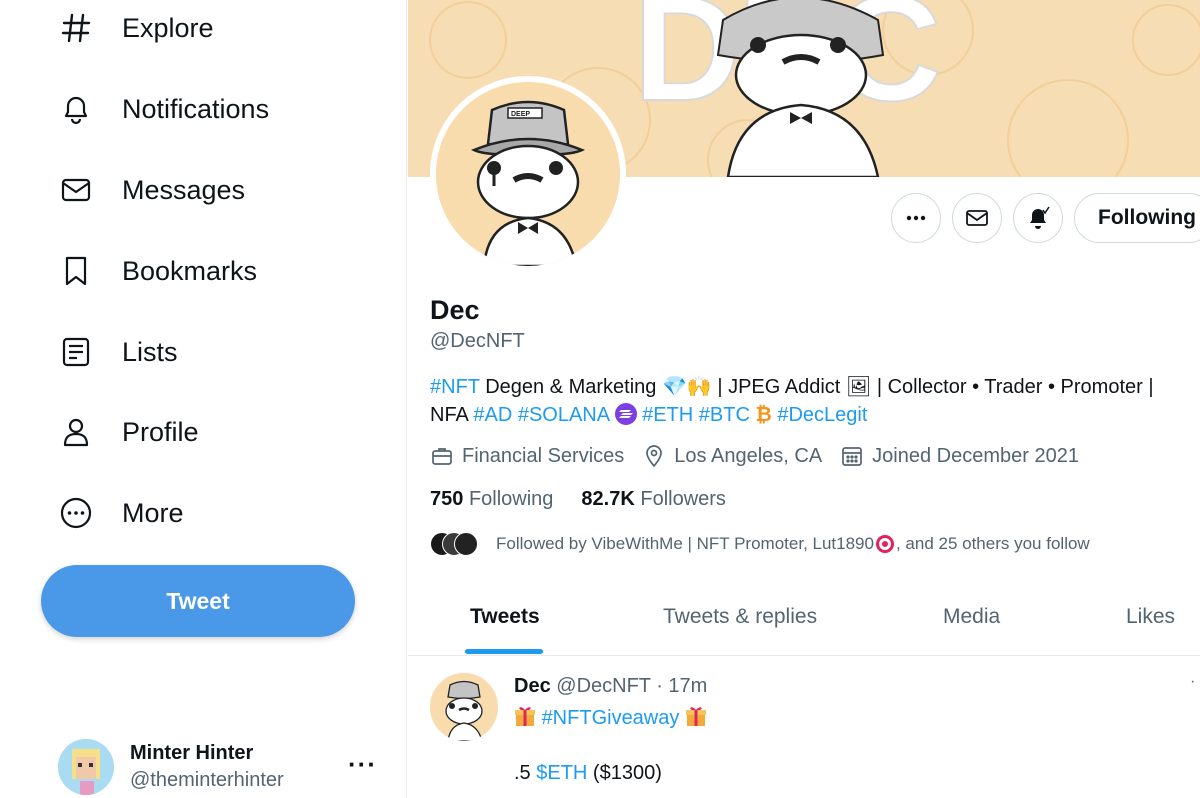  I want to click on nav-explore: Explore, so click(135, 29).